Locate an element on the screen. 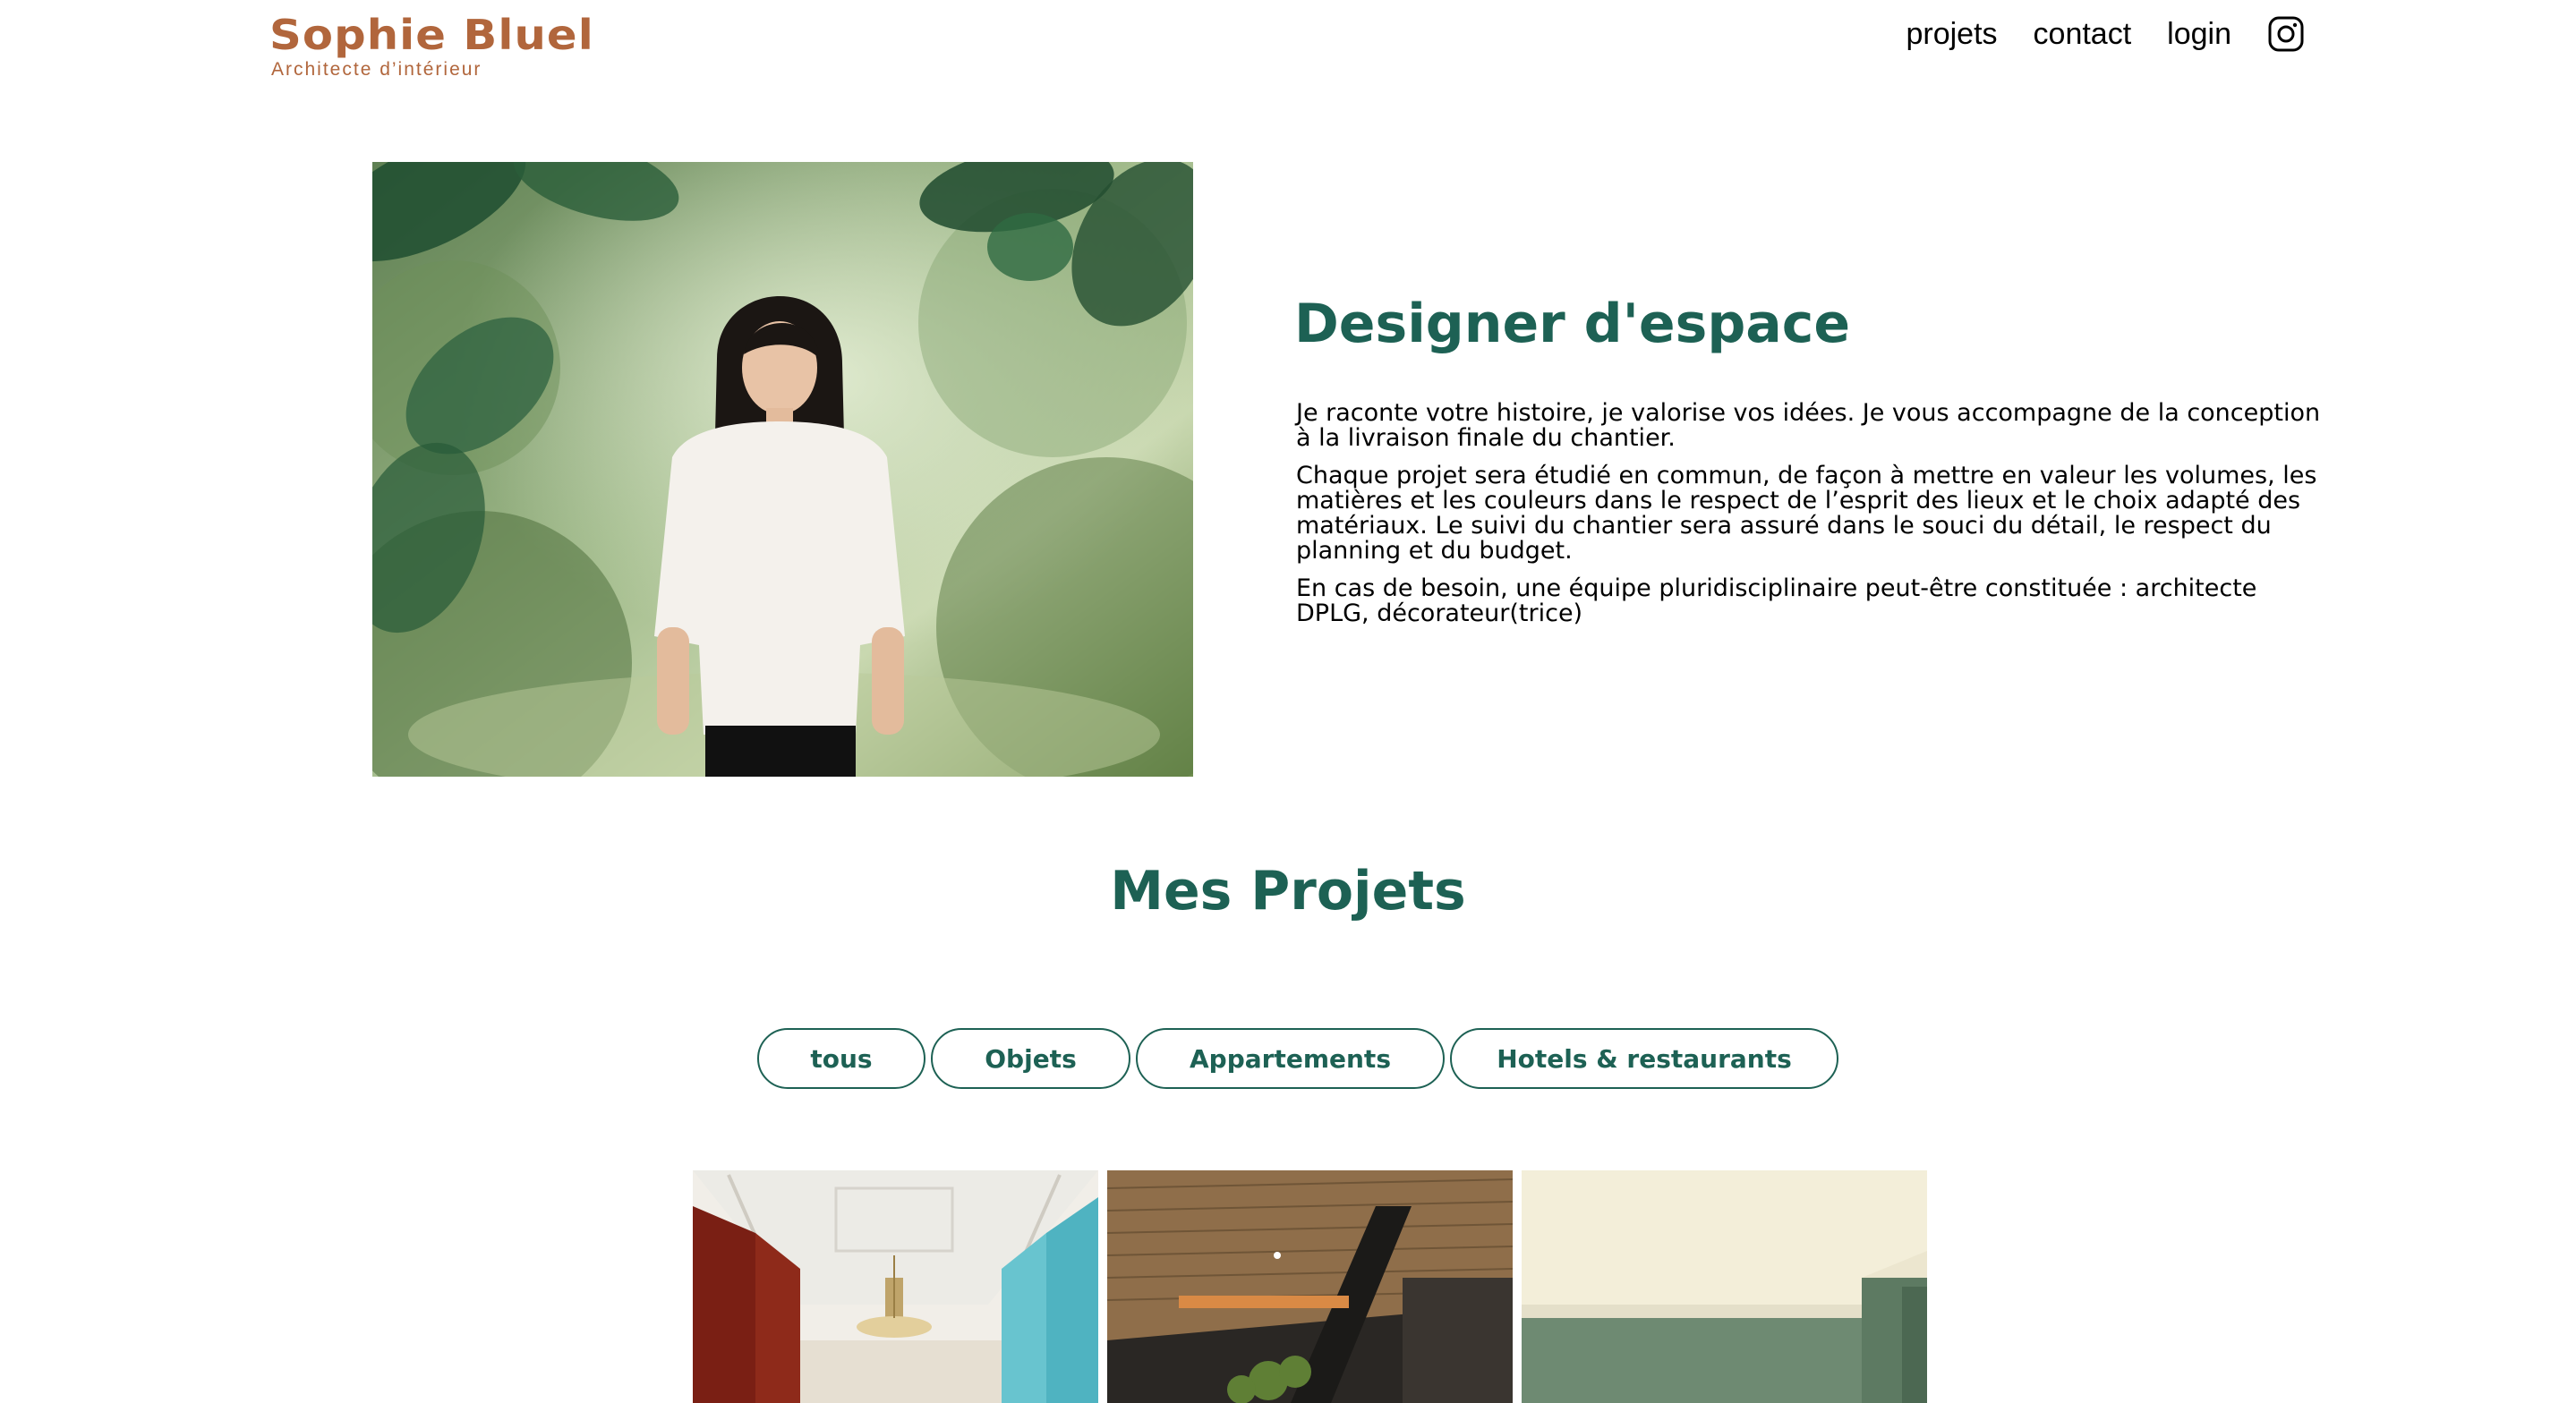 The width and height of the screenshot is (2576, 1403). project-gallery is located at coordinates (1310, 1286).